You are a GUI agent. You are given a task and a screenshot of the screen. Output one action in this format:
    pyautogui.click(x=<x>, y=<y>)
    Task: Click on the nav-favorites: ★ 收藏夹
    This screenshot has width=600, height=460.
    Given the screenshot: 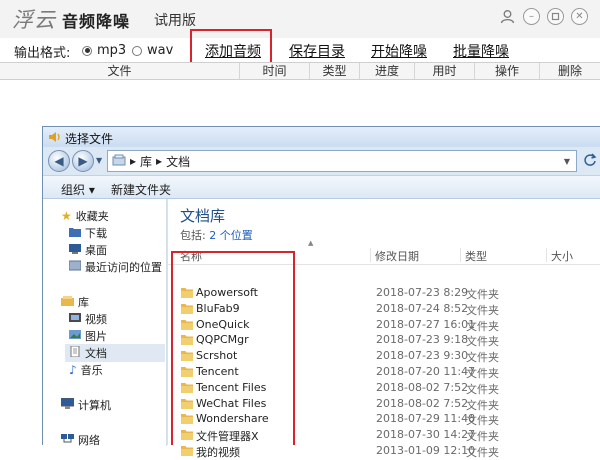 What is the action you would take?
    pyautogui.click(x=85, y=216)
    